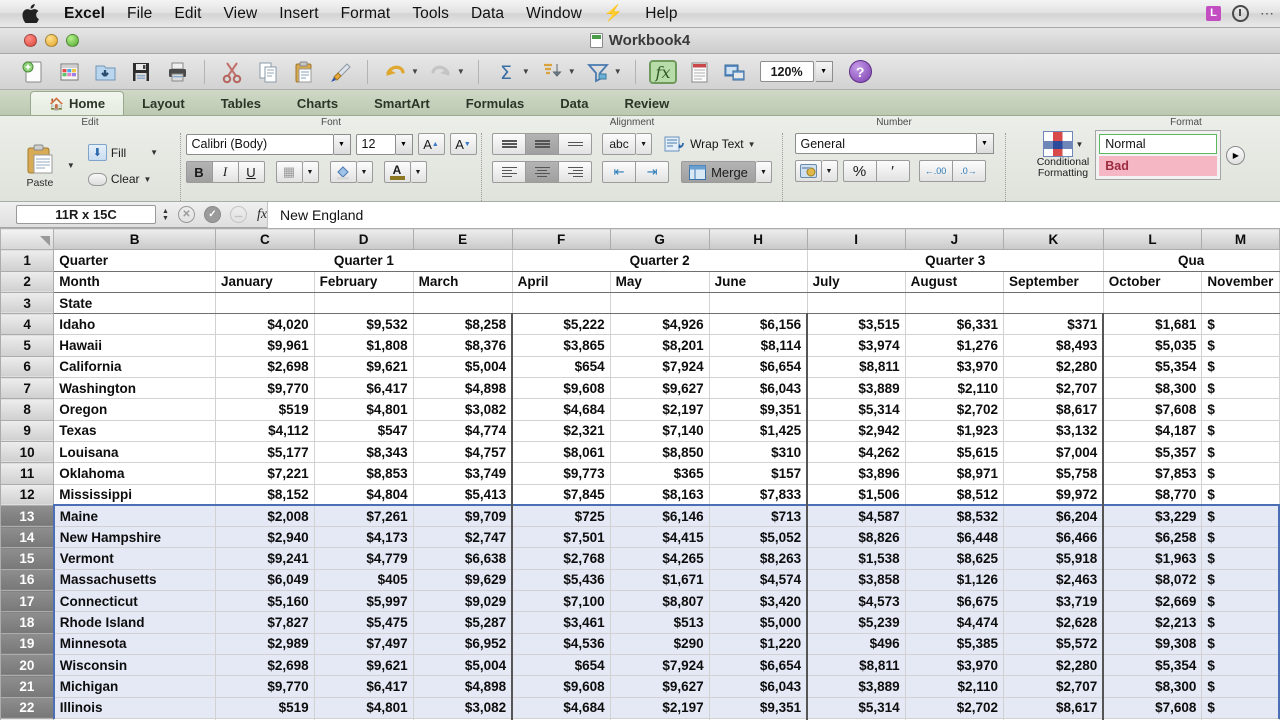  Describe the element at coordinates (561, 494) in the screenshot. I see `cell-F12: $7,845` at that location.